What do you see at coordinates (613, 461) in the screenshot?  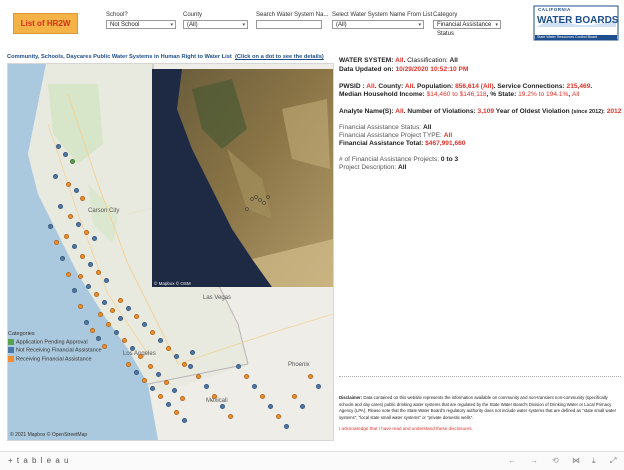 I see `fullscreen-icon: ⤢` at bounding box center [613, 461].